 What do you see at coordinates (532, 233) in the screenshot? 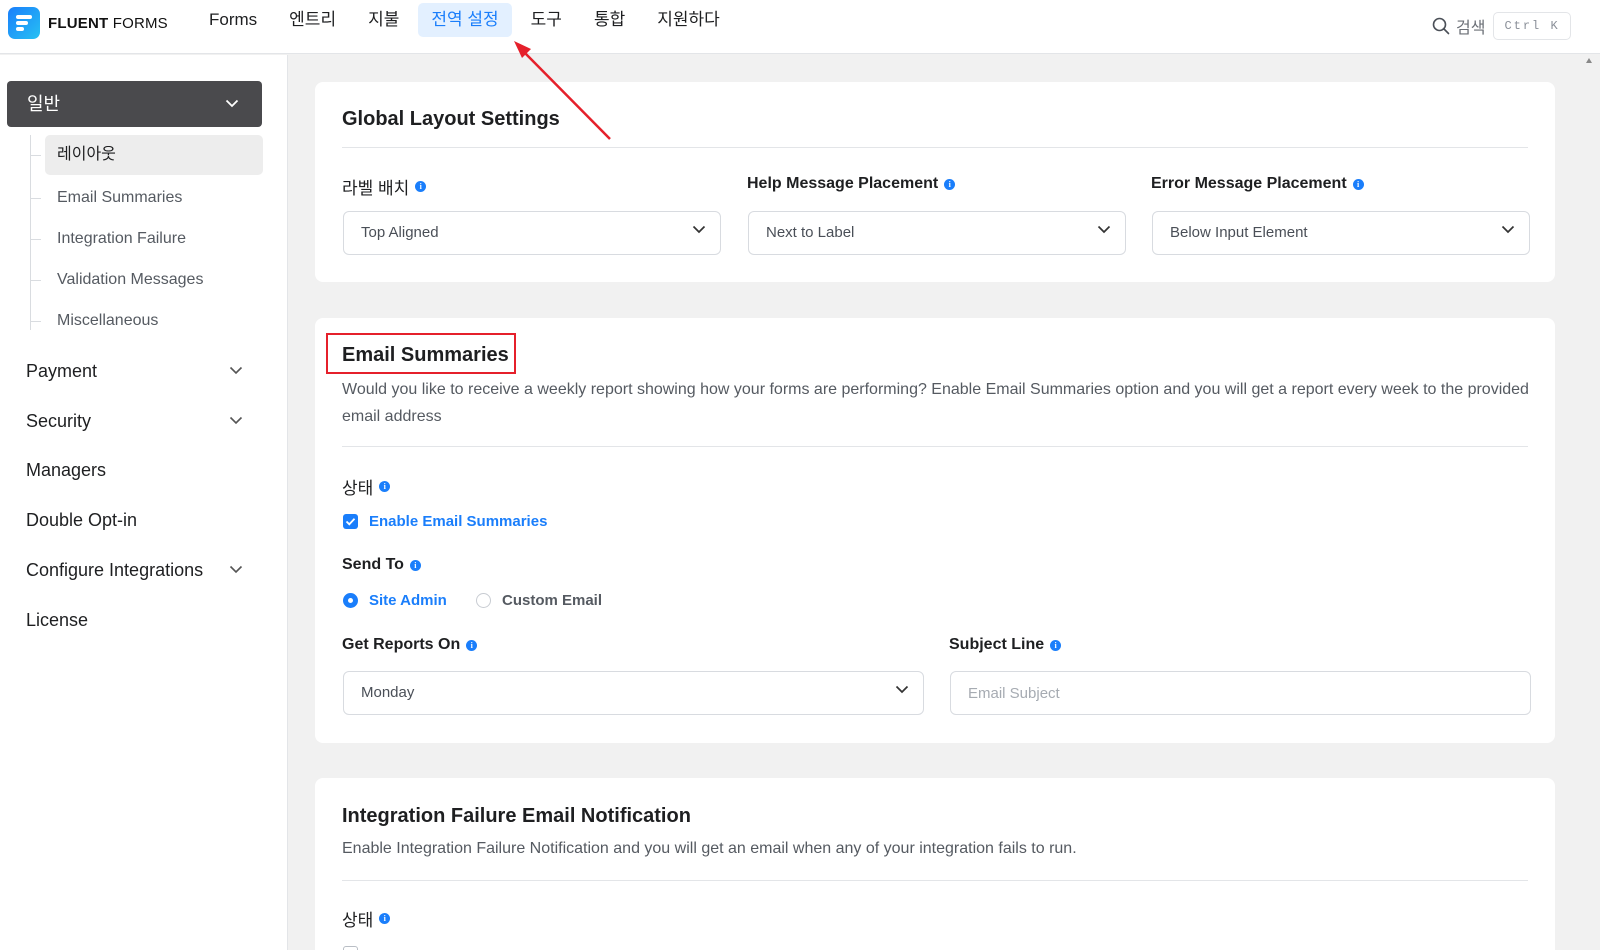
I see `label-placement-select: Top Aligned` at bounding box center [532, 233].